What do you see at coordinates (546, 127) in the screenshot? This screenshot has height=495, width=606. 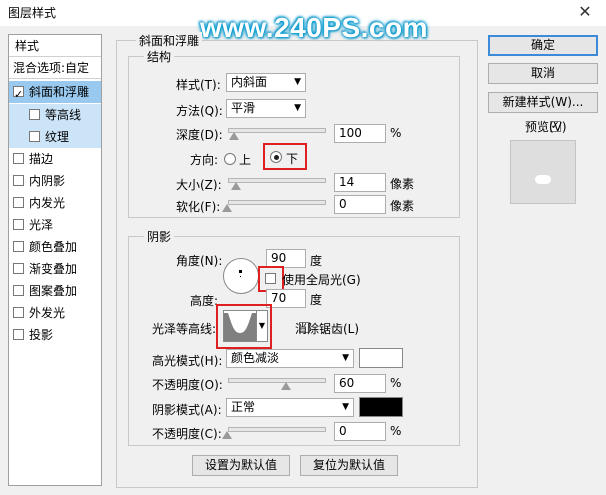 I see `preview-label: 预览(V)` at bounding box center [546, 127].